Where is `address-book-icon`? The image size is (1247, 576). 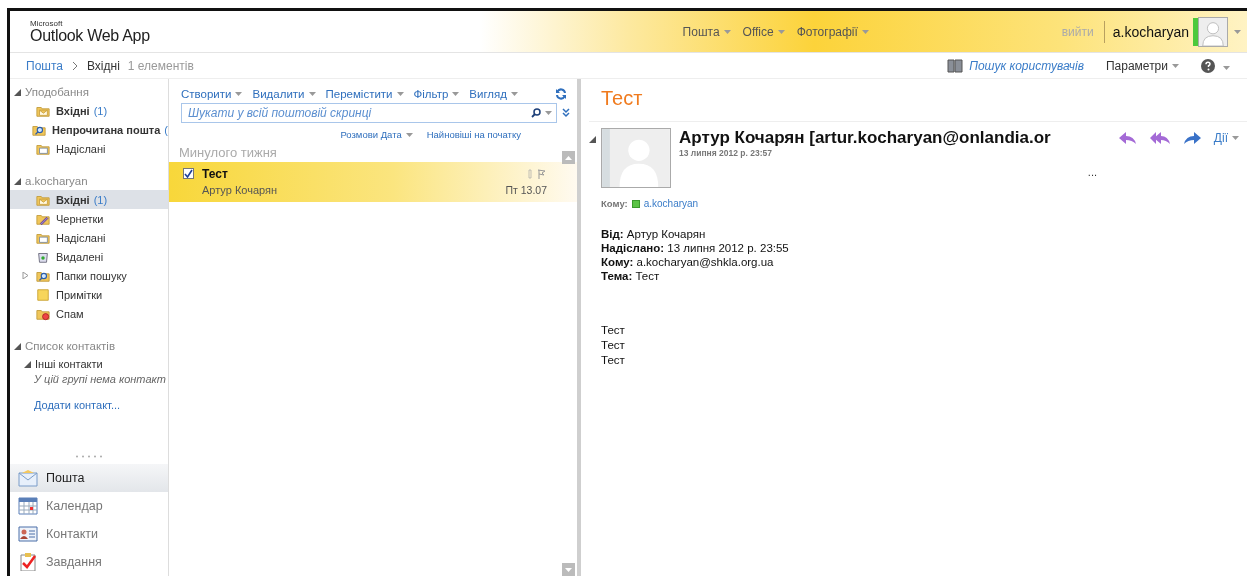 address-book-icon is located at coordinates (955, 65).